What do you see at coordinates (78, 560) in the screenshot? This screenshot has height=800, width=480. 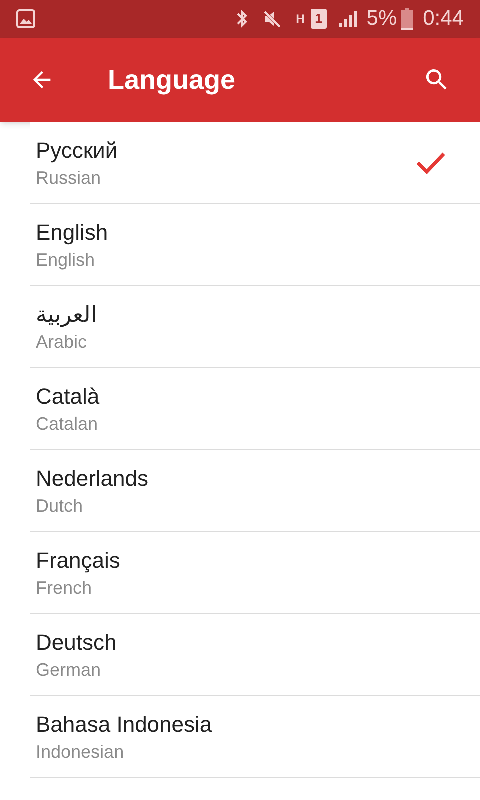 I see `language-name: Français` at bounding box center [78, 560].